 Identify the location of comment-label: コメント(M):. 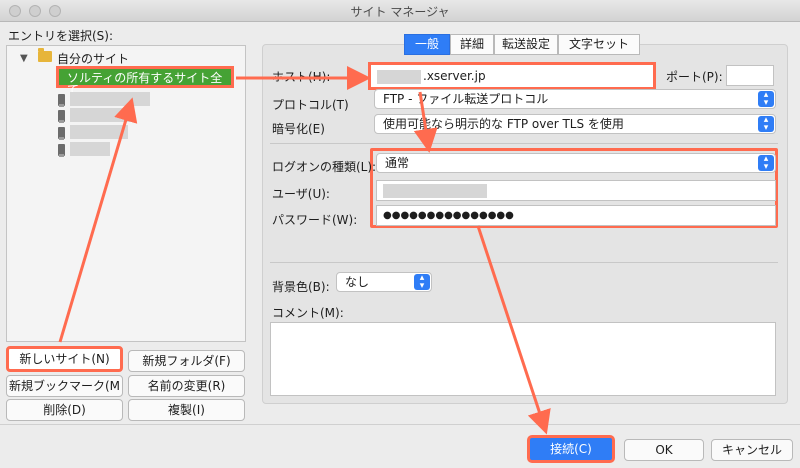
(308, 313).